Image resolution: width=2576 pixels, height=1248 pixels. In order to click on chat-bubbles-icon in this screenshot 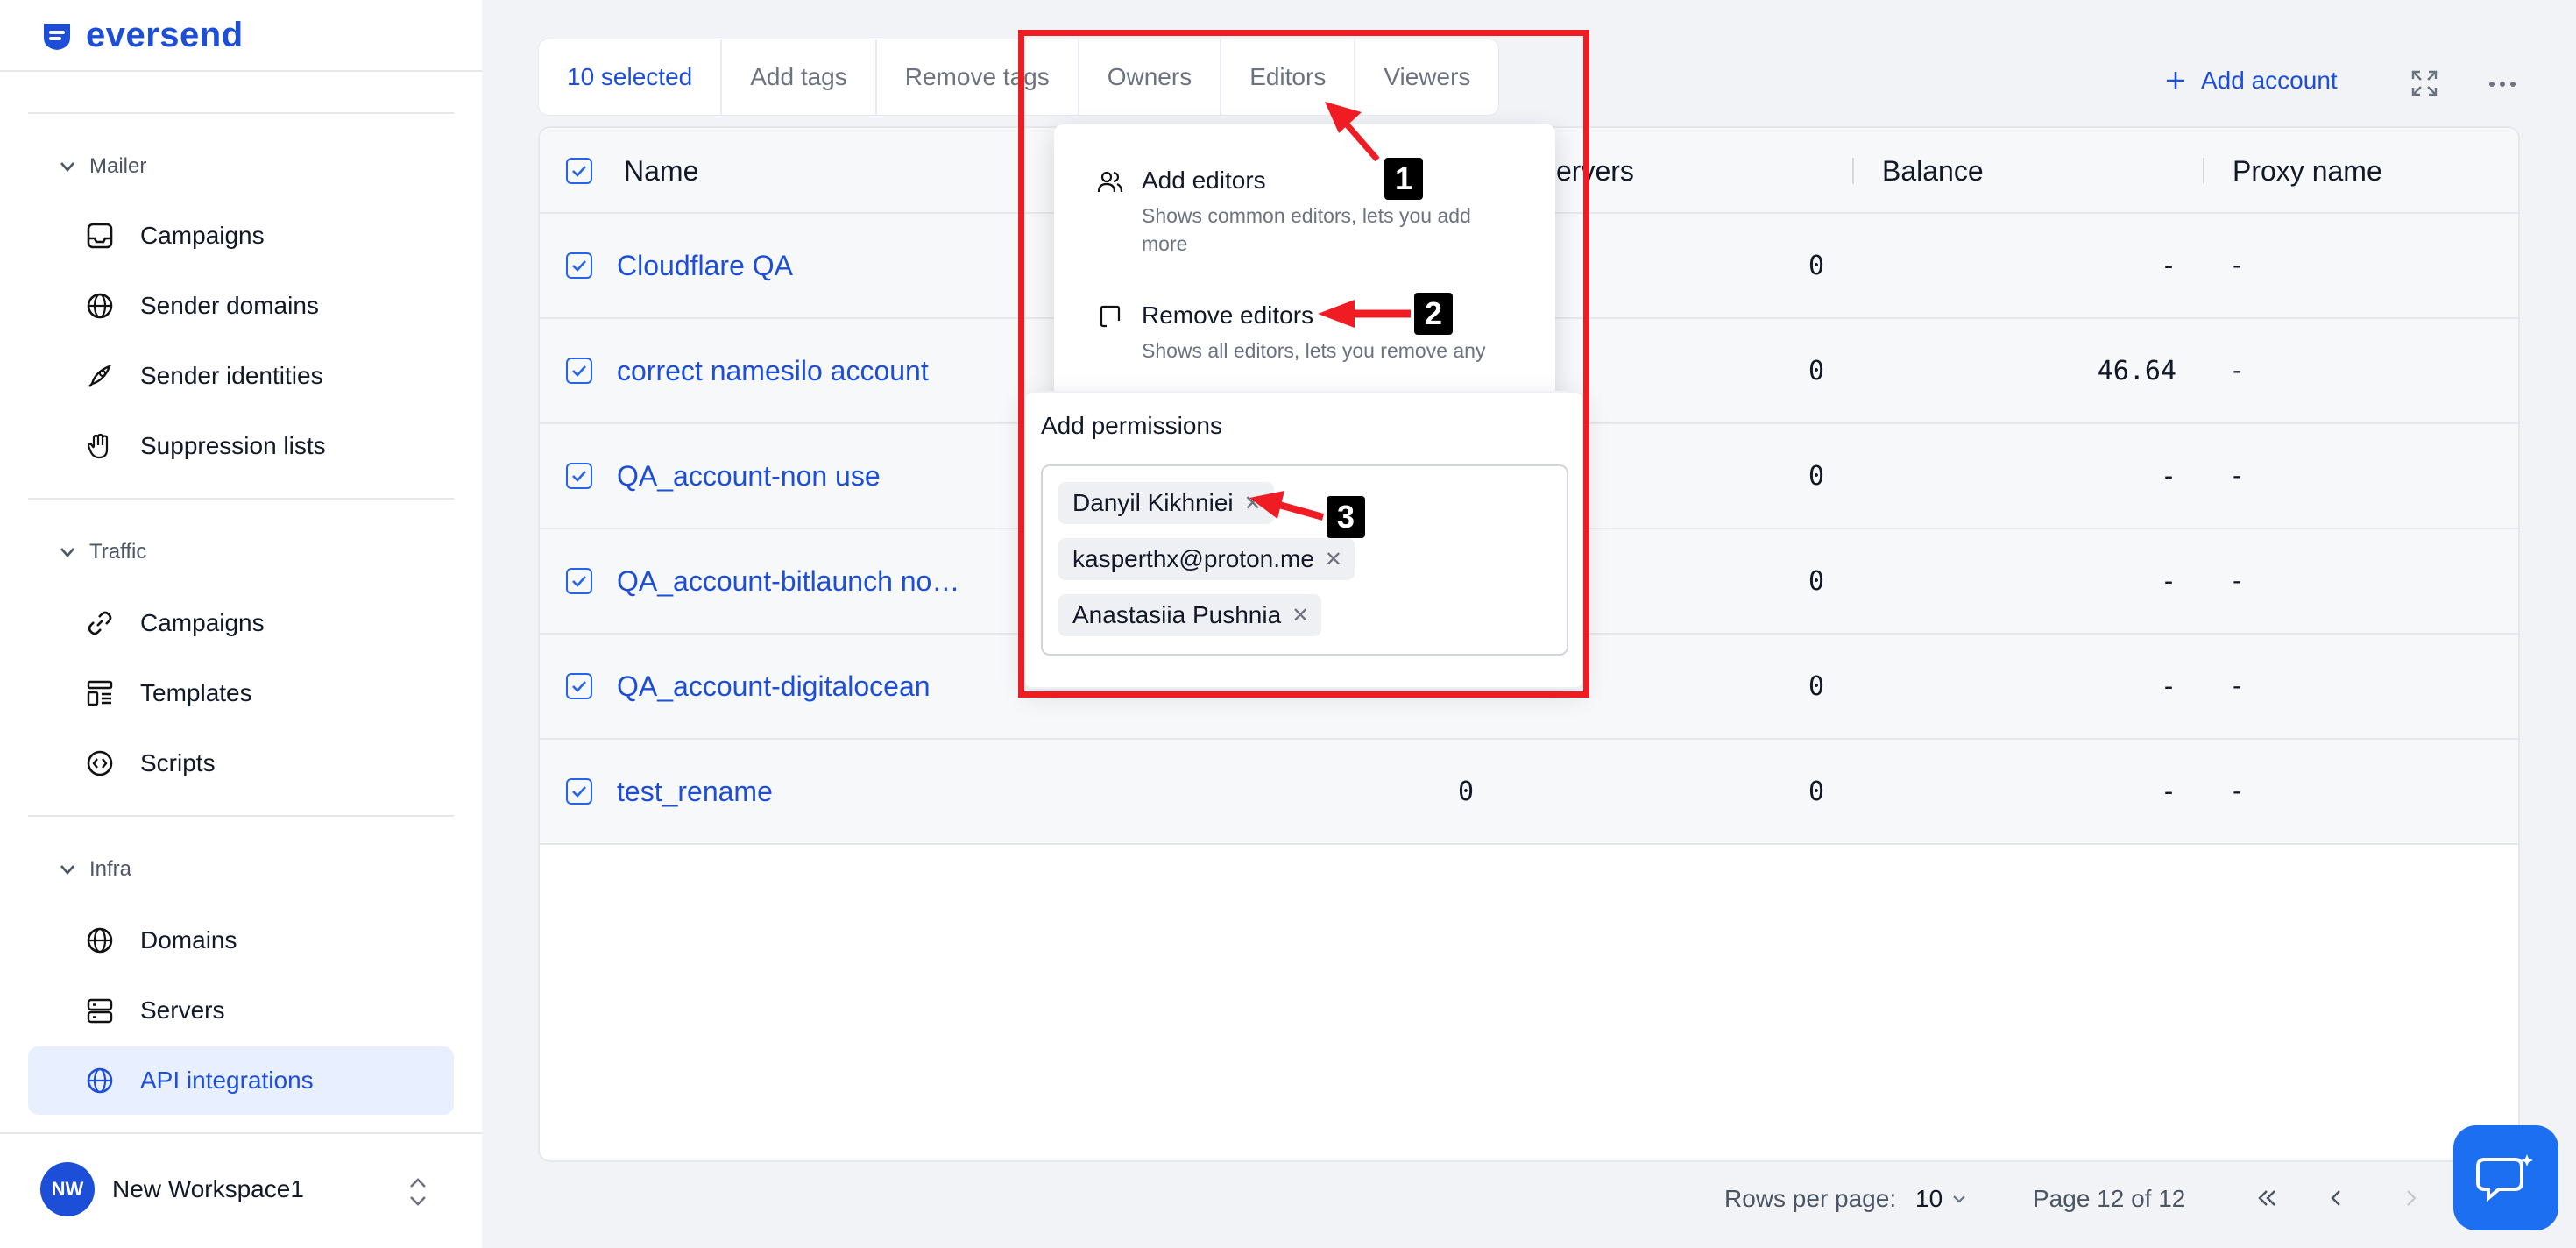, I will do `click(2504, 1178)`.